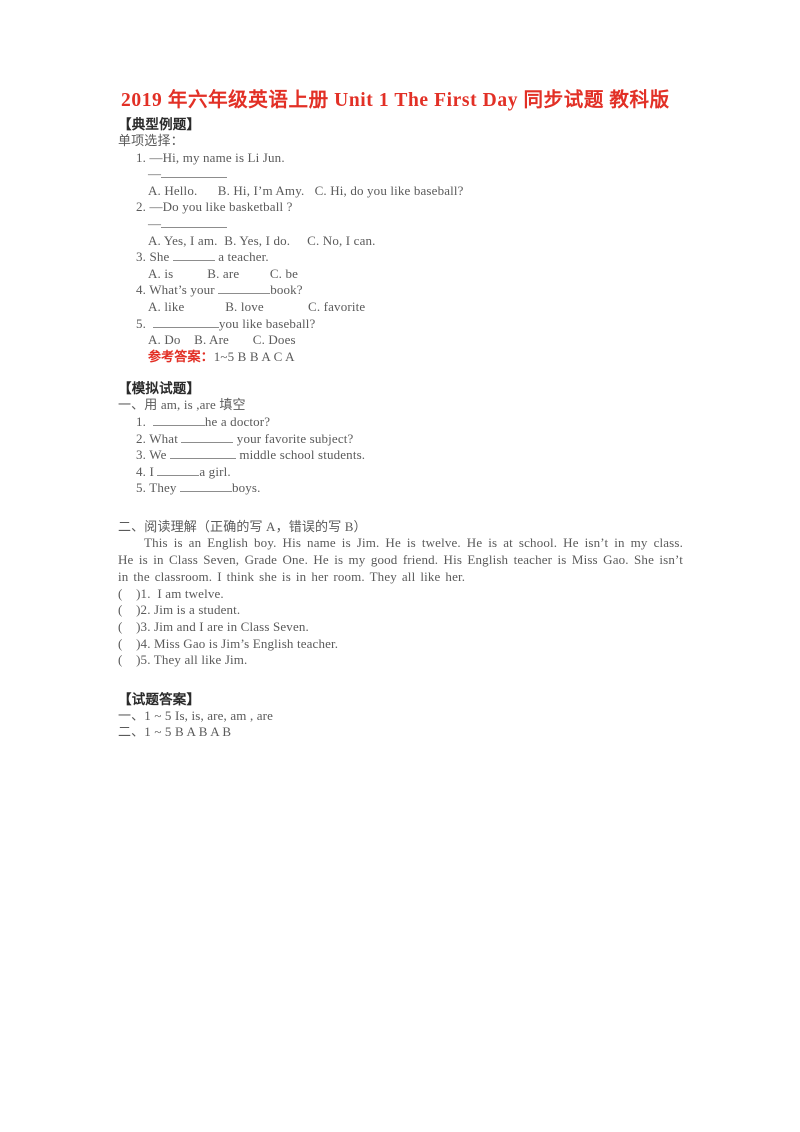 The image size is (800, 1132). I want to click on answer-line-part-one: 一、1 ~ 5 Is, is, are, am , are, so click(196, 715).